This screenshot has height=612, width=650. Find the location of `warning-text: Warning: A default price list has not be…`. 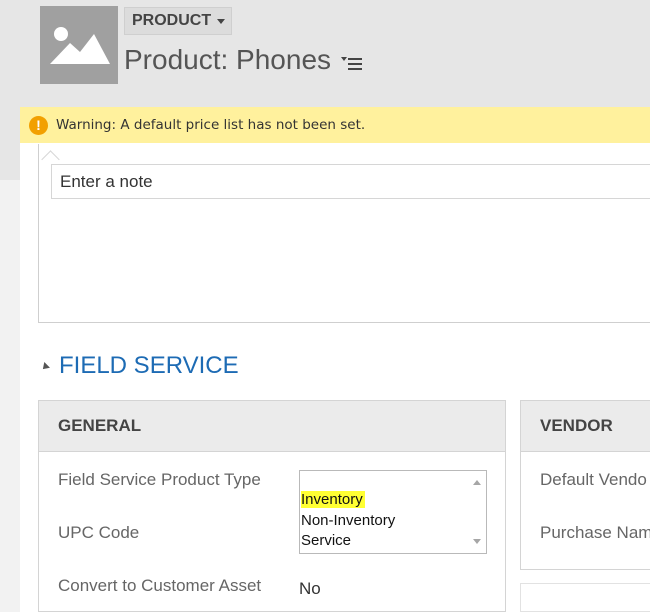

warning-text: Warning: A default price list has not be… is located at coordinates (211, 125).